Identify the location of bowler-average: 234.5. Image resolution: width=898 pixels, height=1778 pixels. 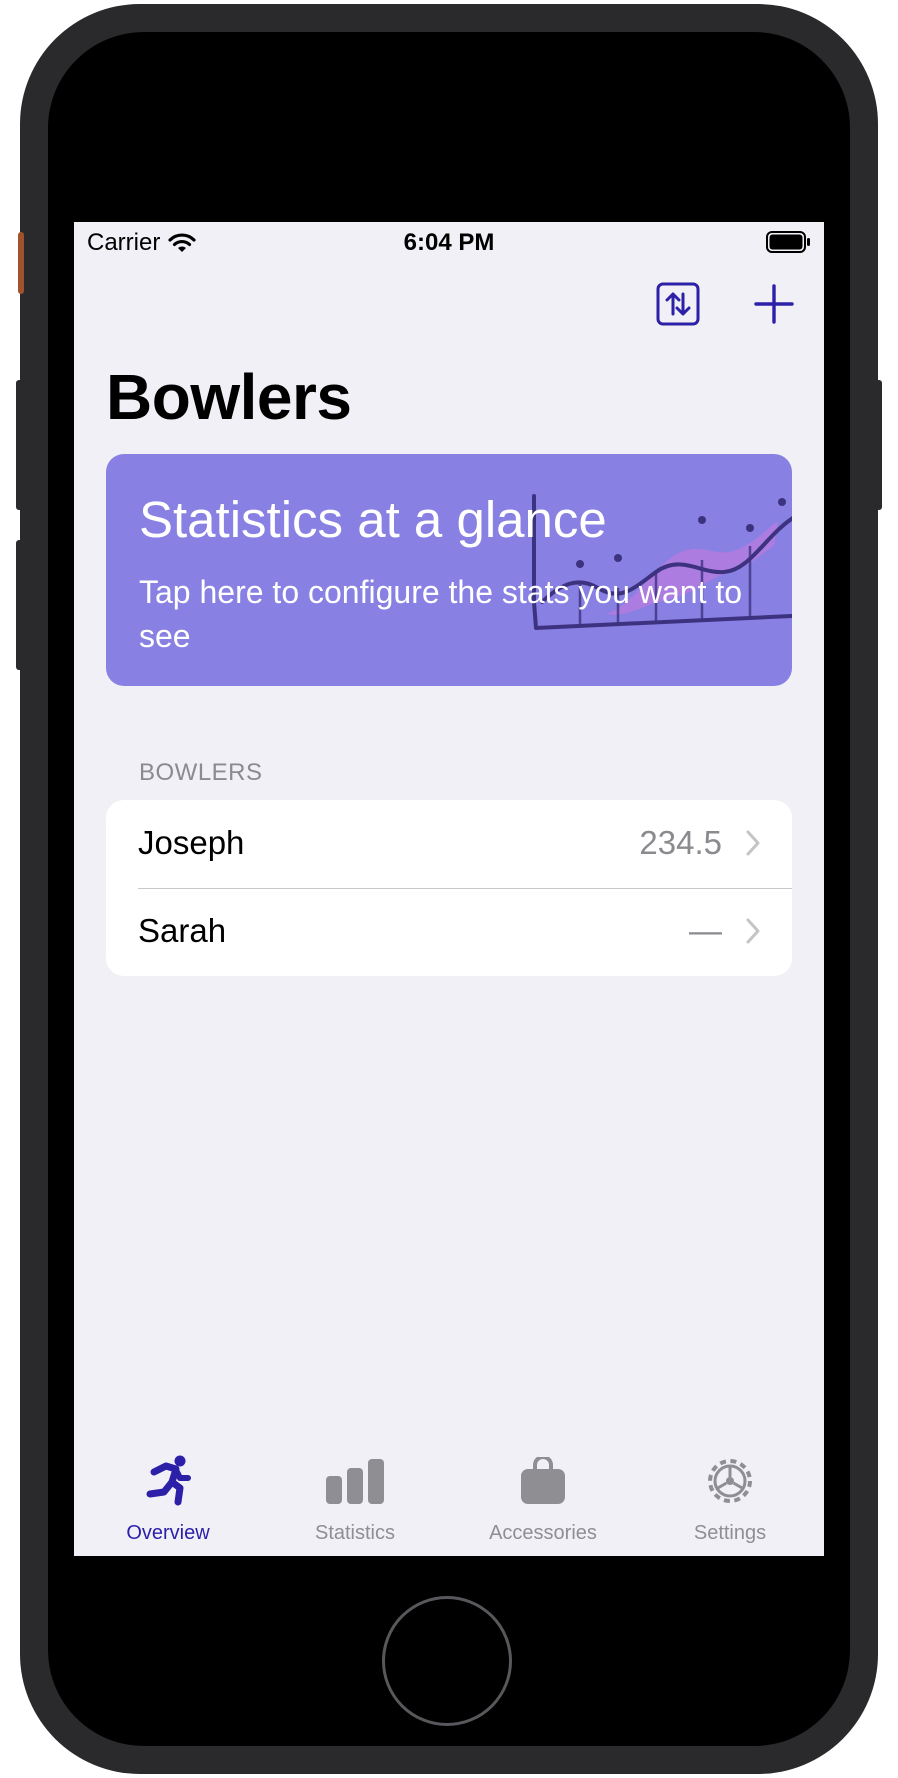
(680, 842).